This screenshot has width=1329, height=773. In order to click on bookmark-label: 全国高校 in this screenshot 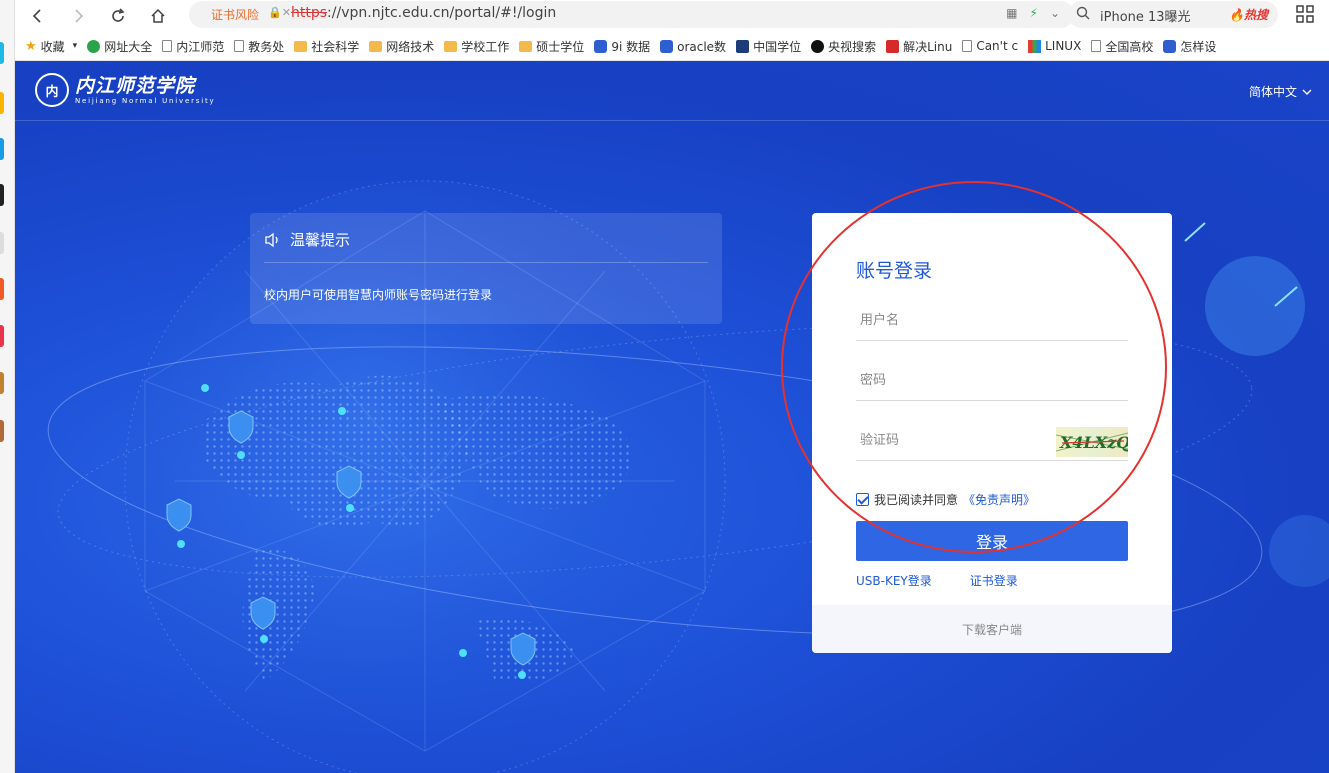, I will do `click(1129, 46)`.